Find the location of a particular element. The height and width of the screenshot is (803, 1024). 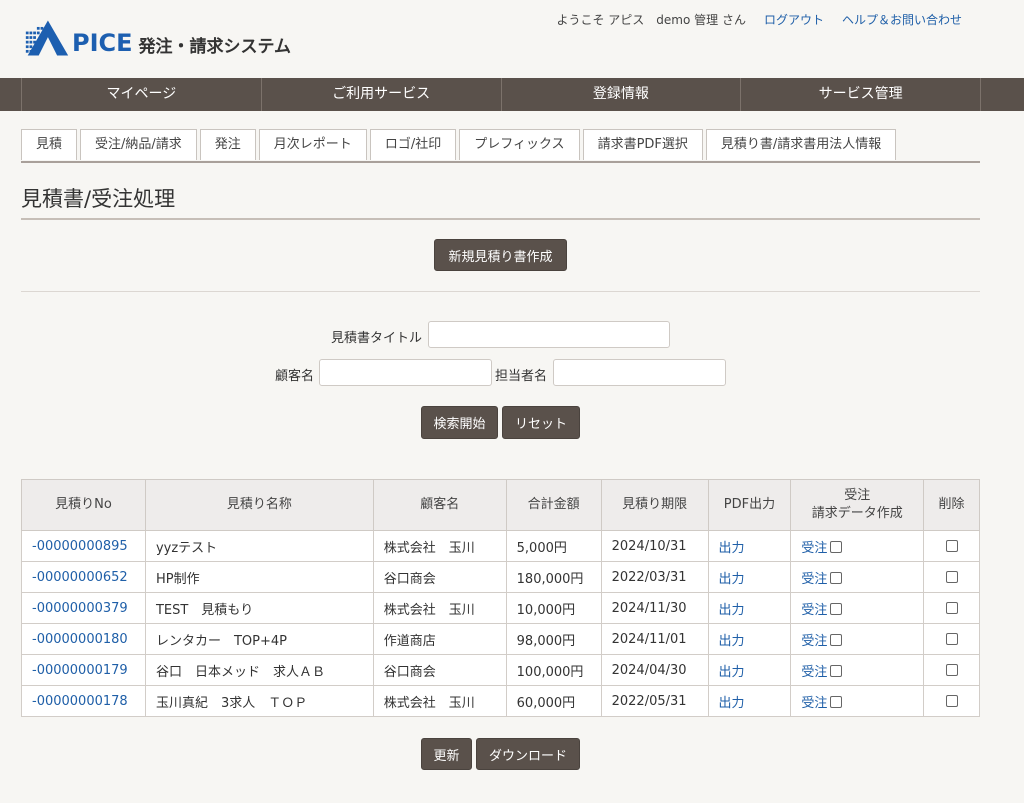

staff-name-label: 担当者名 is located at coordinates (521, 376).